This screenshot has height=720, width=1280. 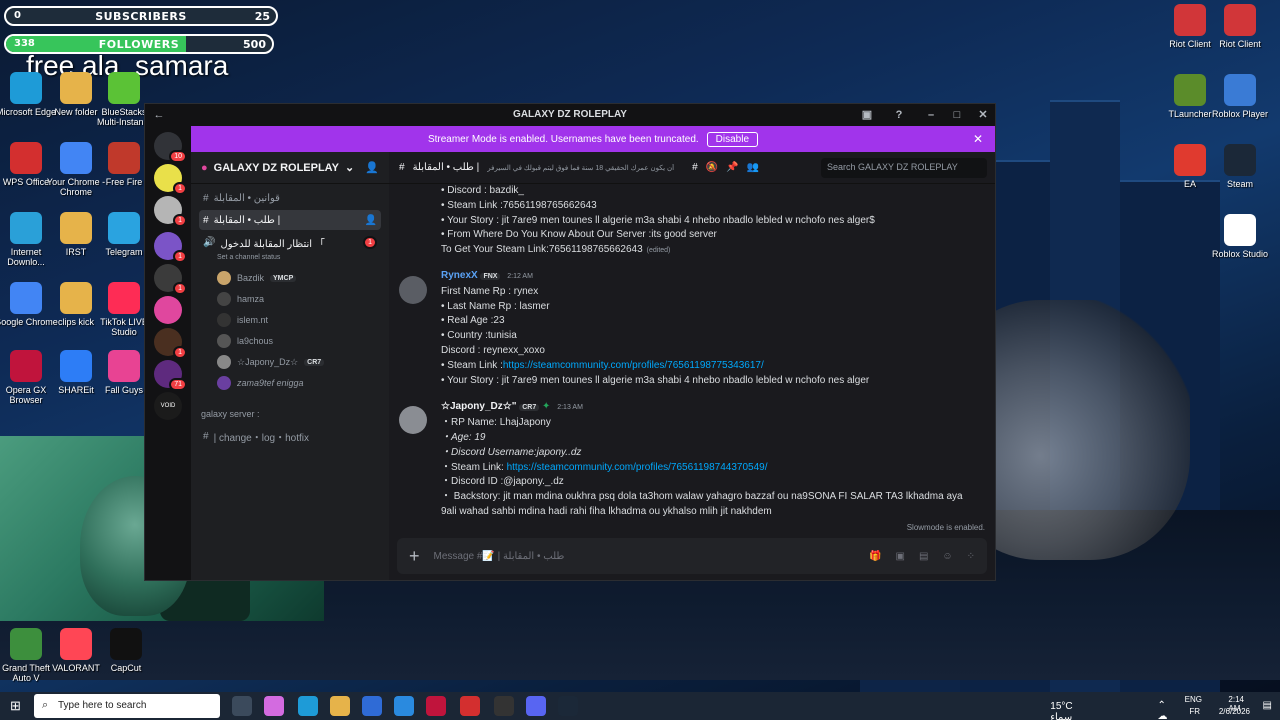 I want to click on task-view-icon, so click(x=242, y=706).